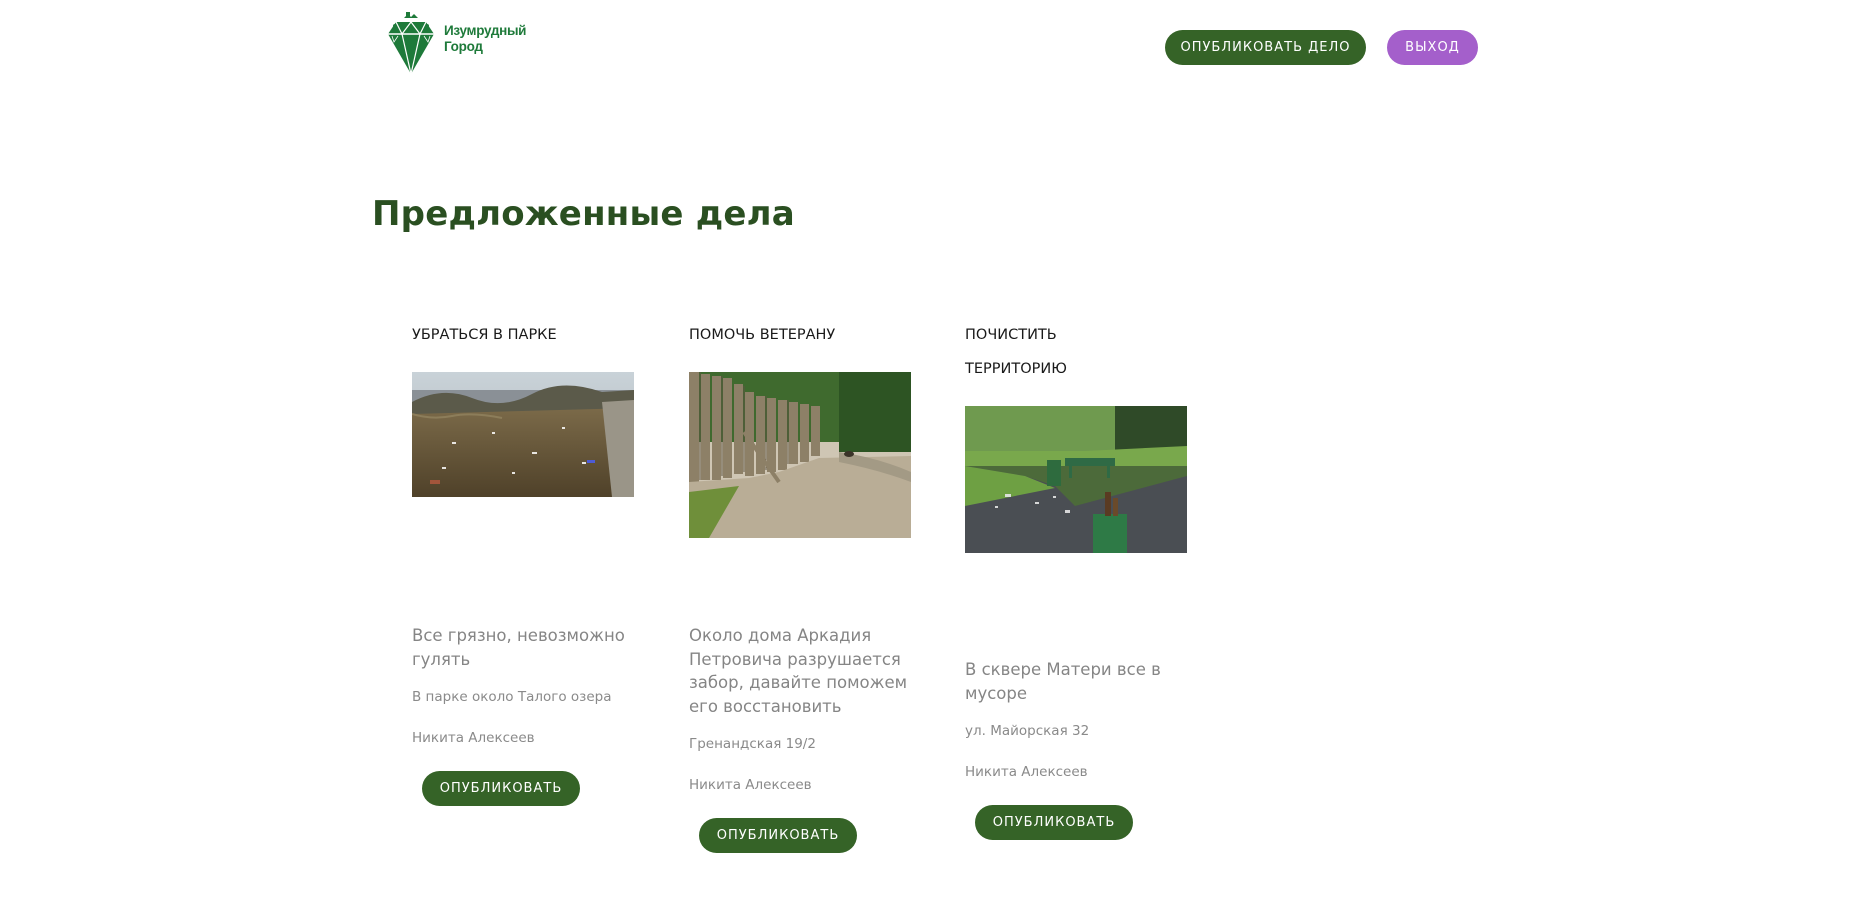 The width and height of the screenshot is (1856, 914). What do you see at coordinates (762, 335) in the screenshot?
I see `case-card-title: Помочь ветерану` at bounding box center [762, 335].